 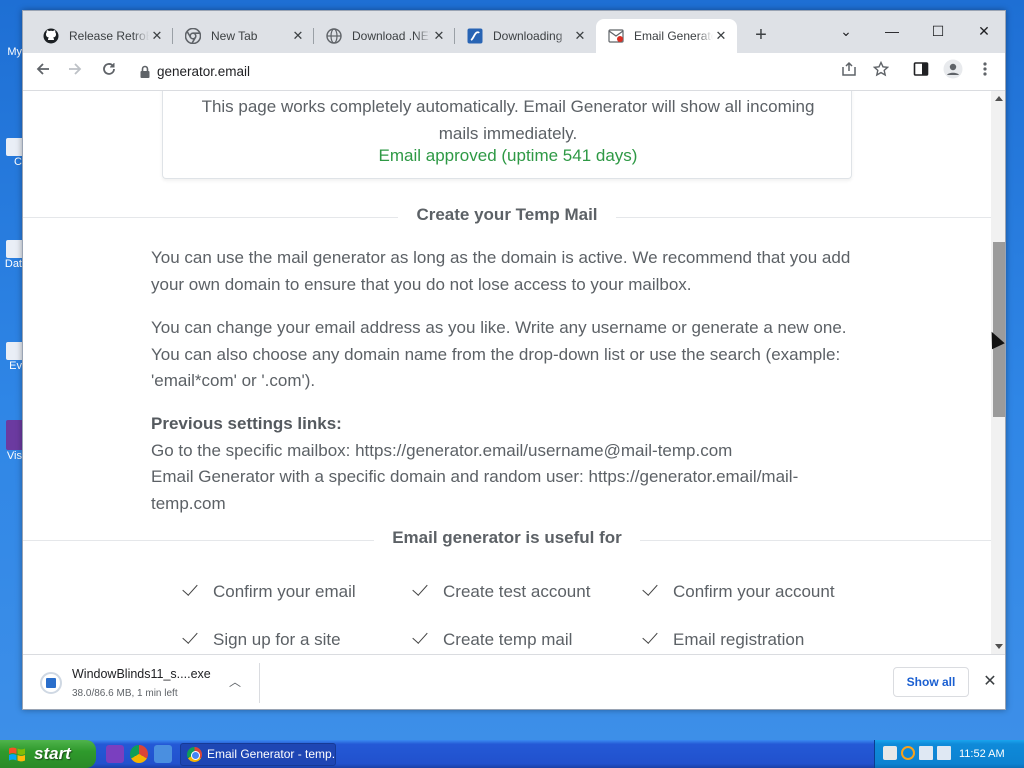 I want to click on volume-icon, so click(x=944, y=753).